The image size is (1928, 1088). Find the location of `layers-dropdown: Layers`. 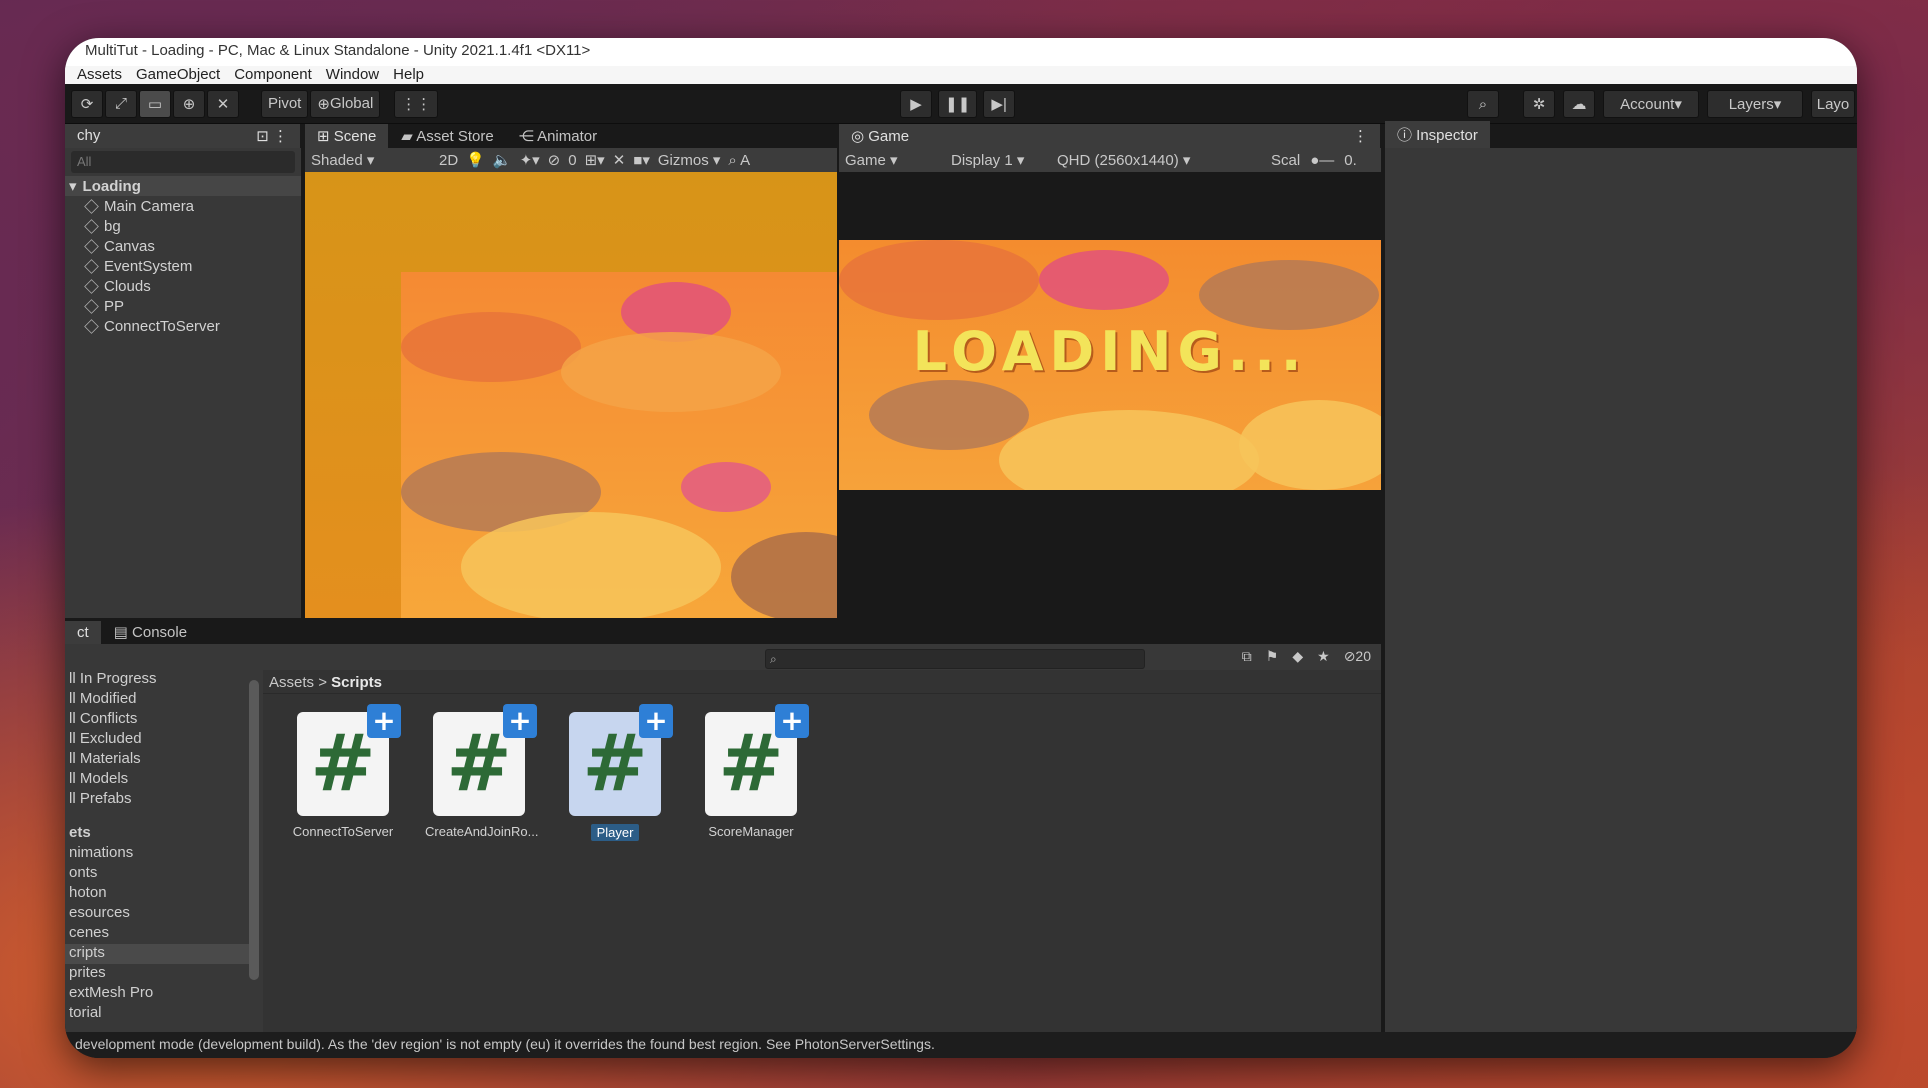

layers-dropdown: Layers is located at coordinates (1755, 104).